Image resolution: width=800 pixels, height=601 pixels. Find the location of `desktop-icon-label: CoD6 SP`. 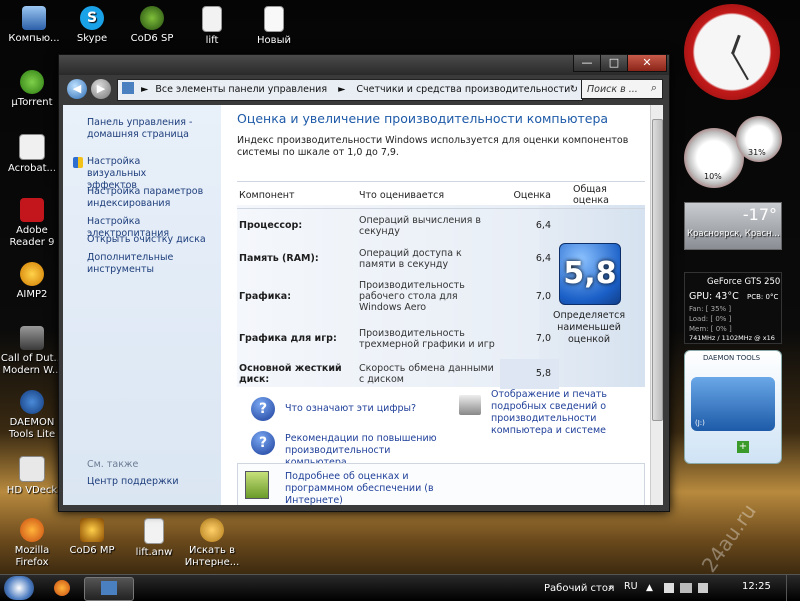

desktop-icon-label: CoD6 SP is located at coordinates (152, 38).